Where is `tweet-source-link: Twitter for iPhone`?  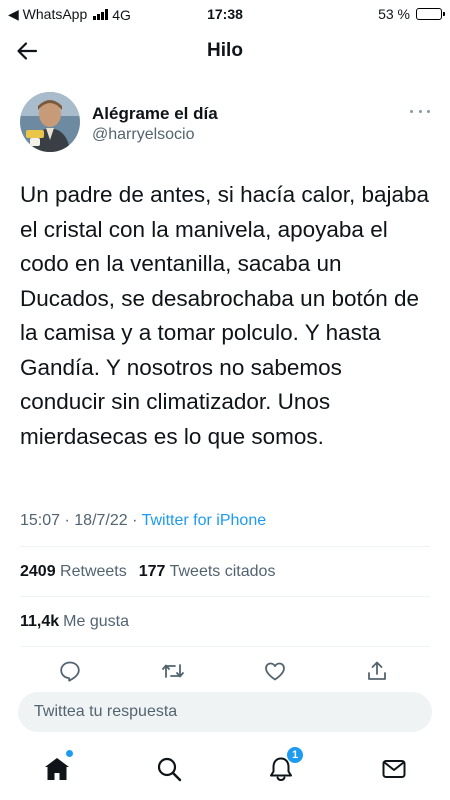
tweet-source-link: Twitter for iPhone is located at coordinates (204, 520).